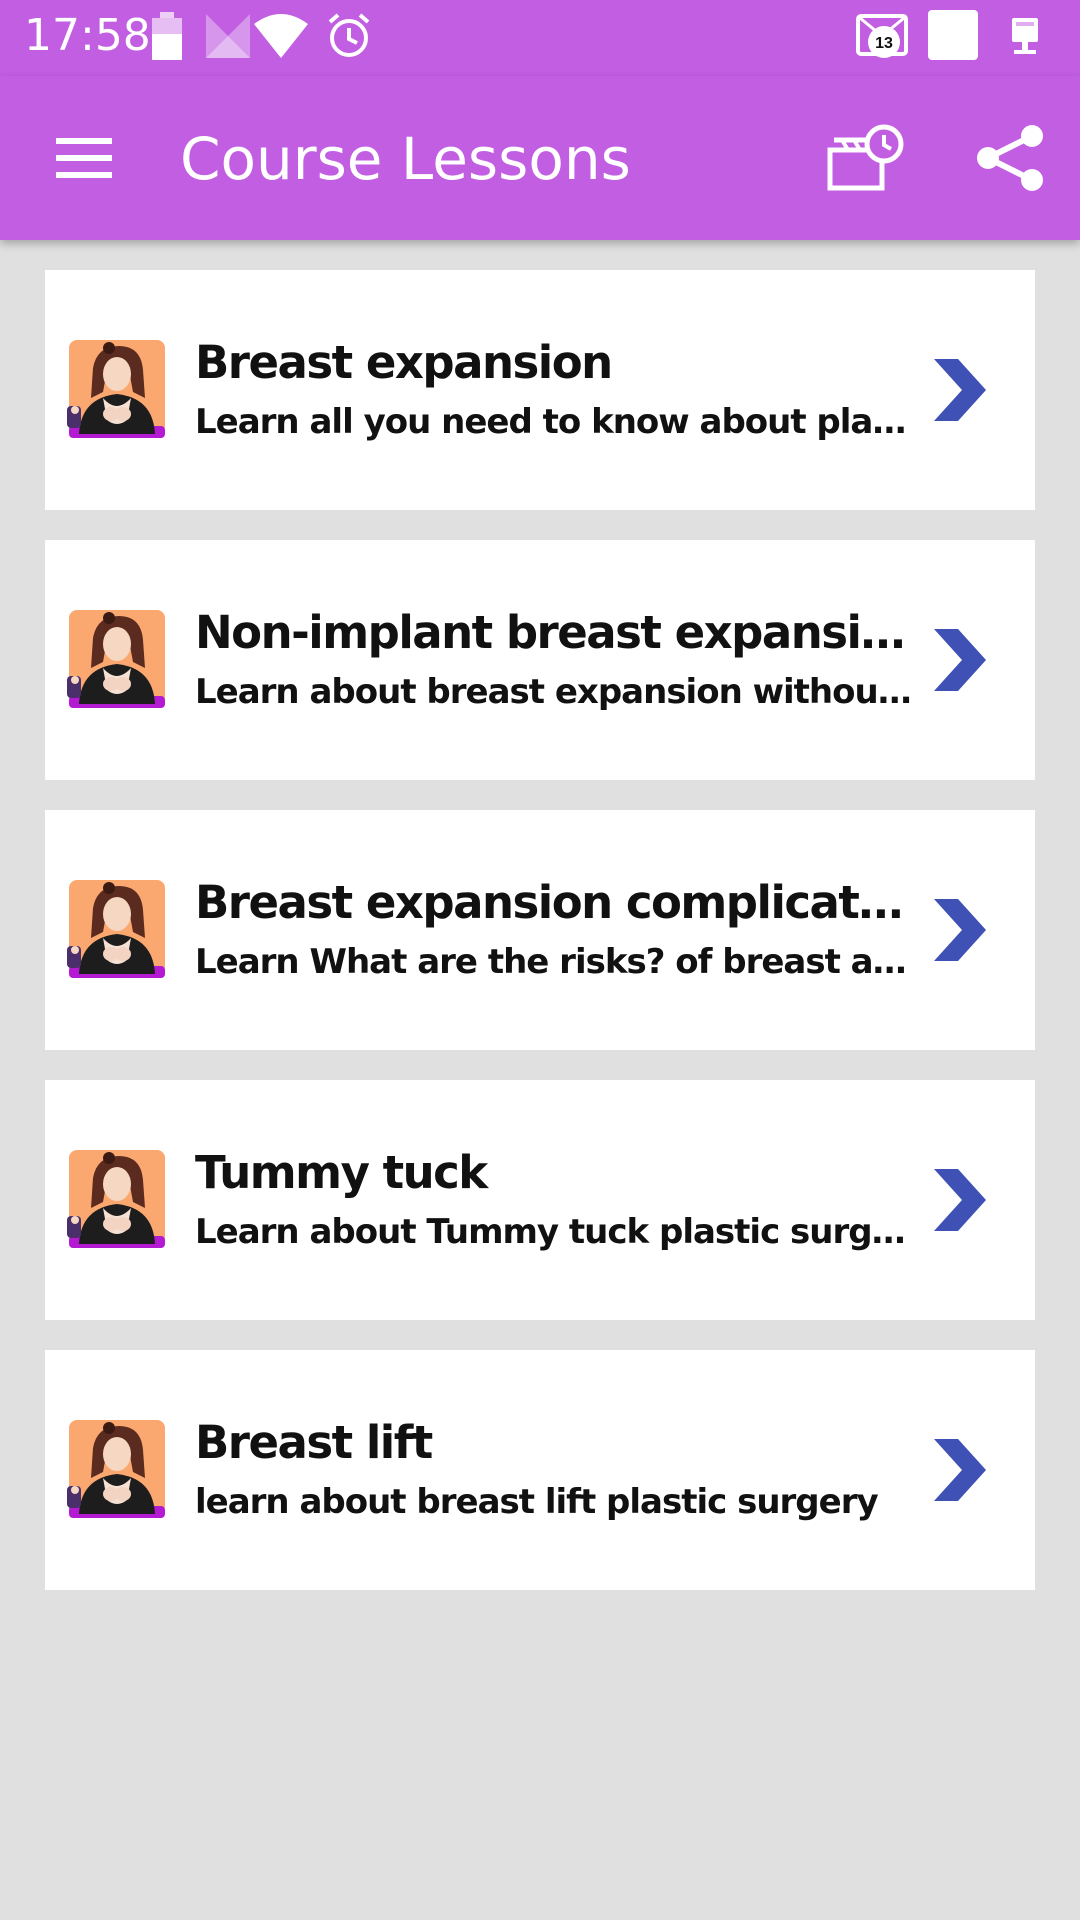  I want to click on hamburger-menu-icon, so click(84, 158).